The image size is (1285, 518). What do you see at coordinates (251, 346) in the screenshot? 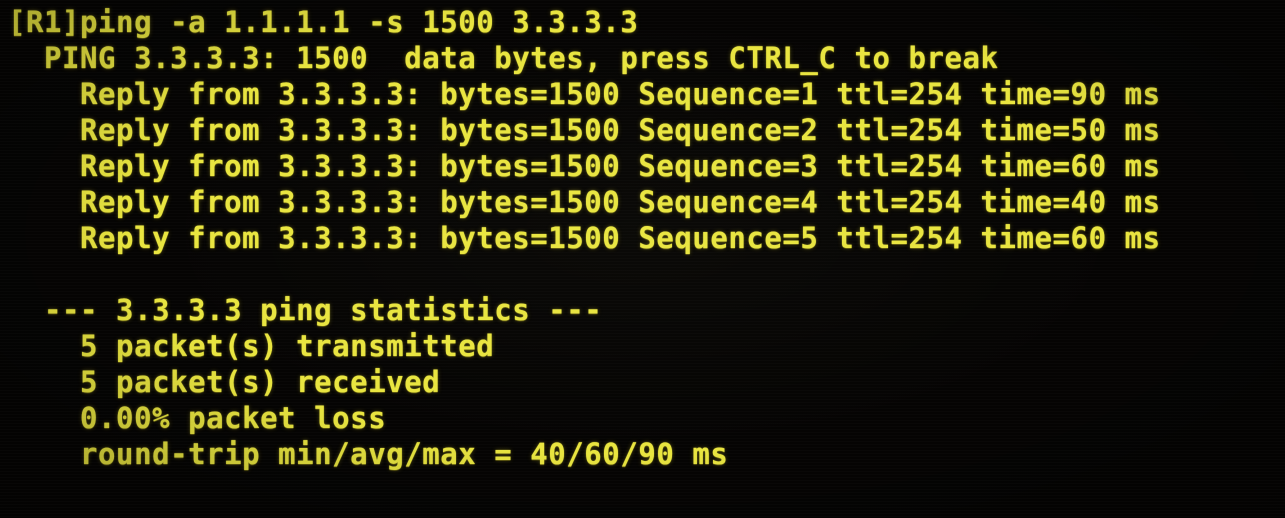
I see `packets-transmitted-line: 5 packet(s) transmitted` at bounding box center [251, 346].